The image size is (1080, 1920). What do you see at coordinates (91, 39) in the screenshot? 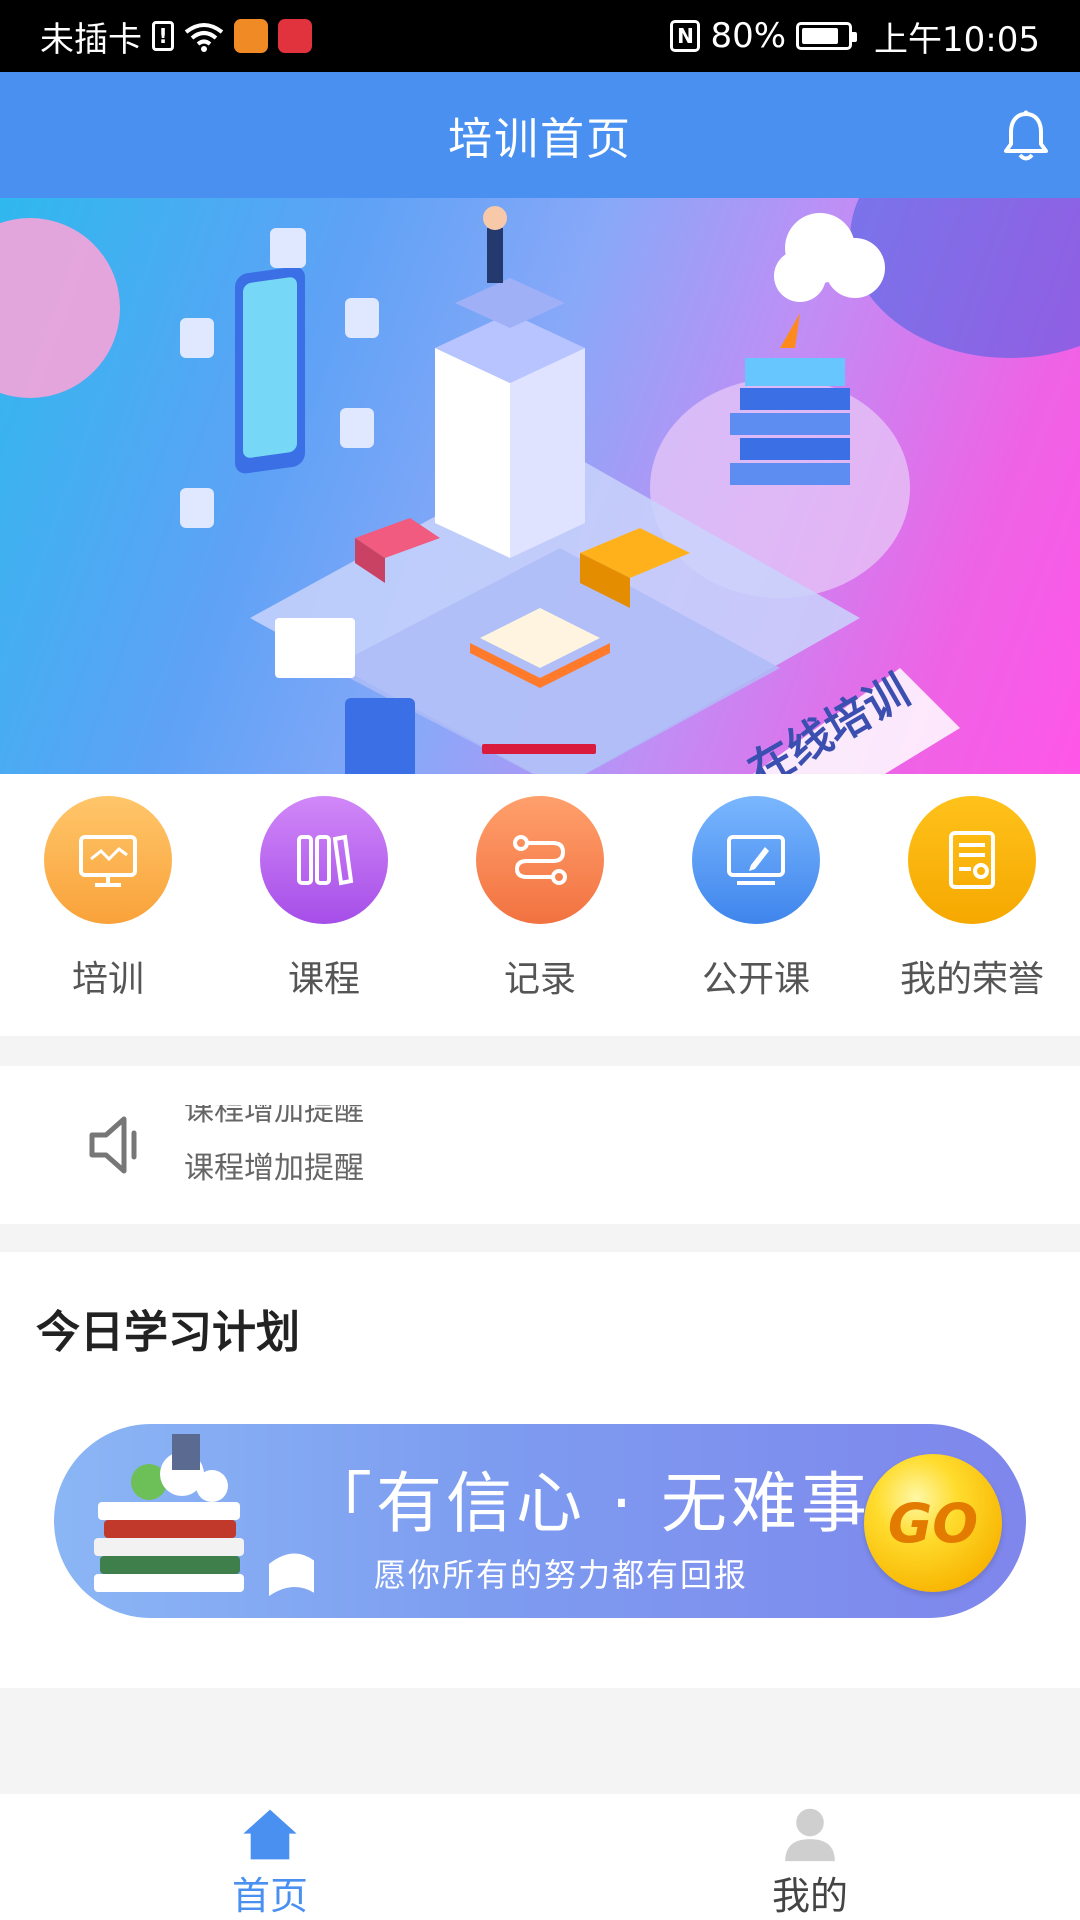
I see `carrier-text: 未插卡` at bounding box center [91, 39].